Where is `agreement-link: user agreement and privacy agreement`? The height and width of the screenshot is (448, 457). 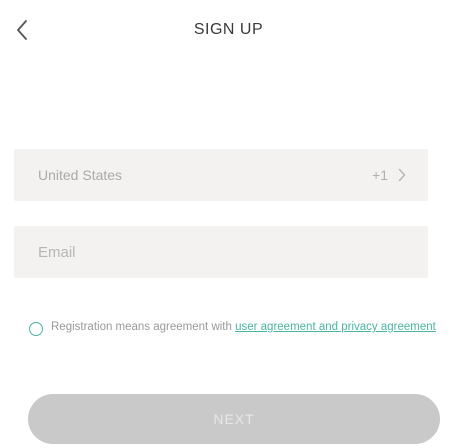
agreement-link: user agreement and privacy agreement is located at coordinates (335, 327).